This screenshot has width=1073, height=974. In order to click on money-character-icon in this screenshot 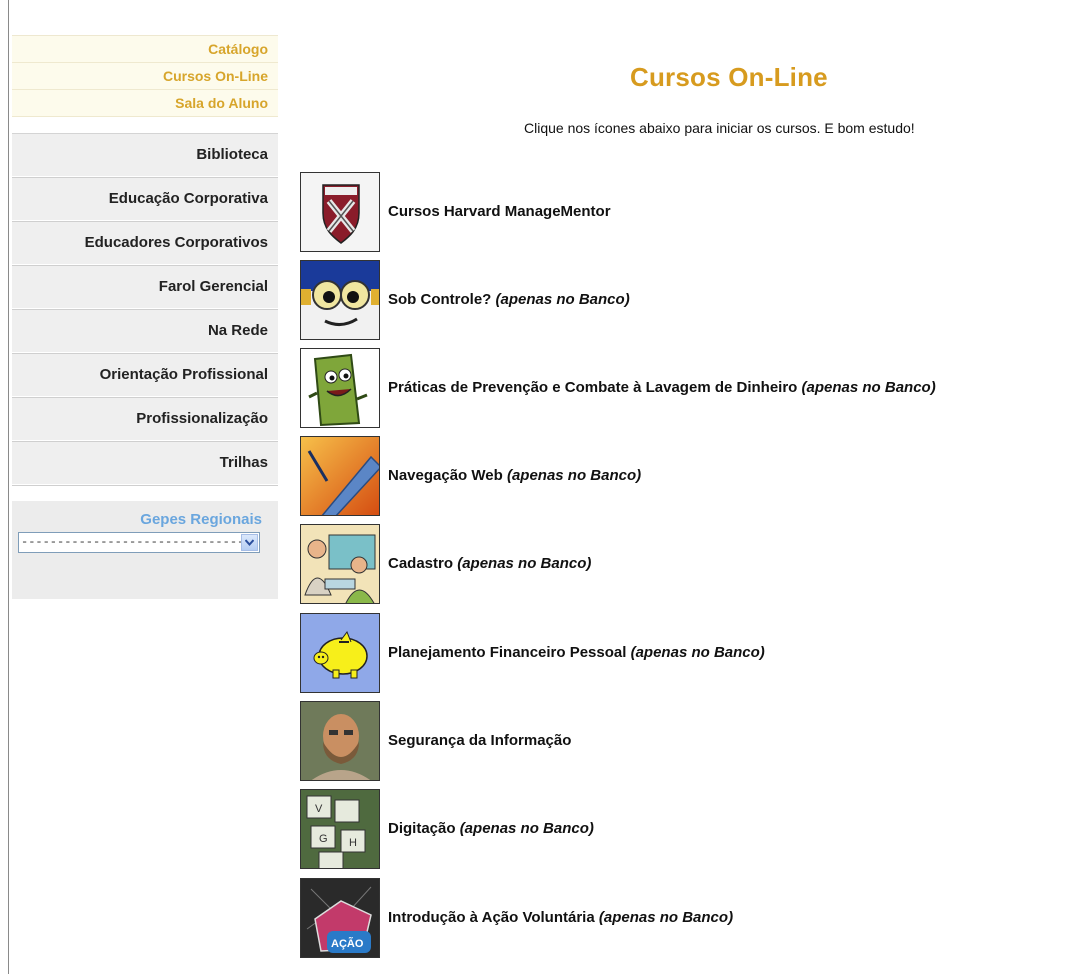, I will do `click(340, 388)`.